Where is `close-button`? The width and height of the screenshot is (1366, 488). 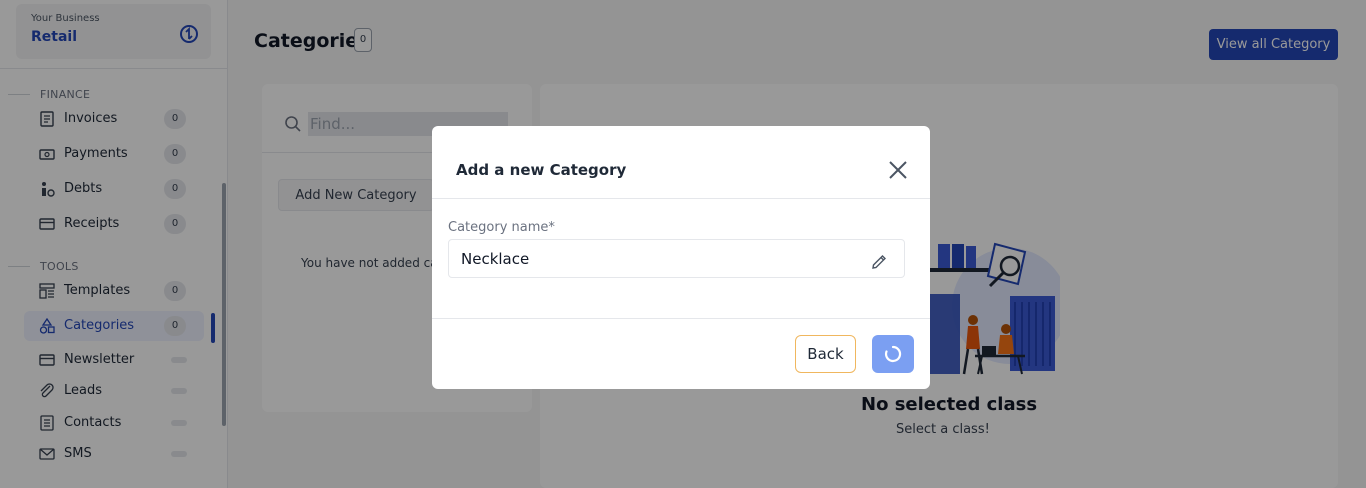
close-button is located at coordinates (898, 170).